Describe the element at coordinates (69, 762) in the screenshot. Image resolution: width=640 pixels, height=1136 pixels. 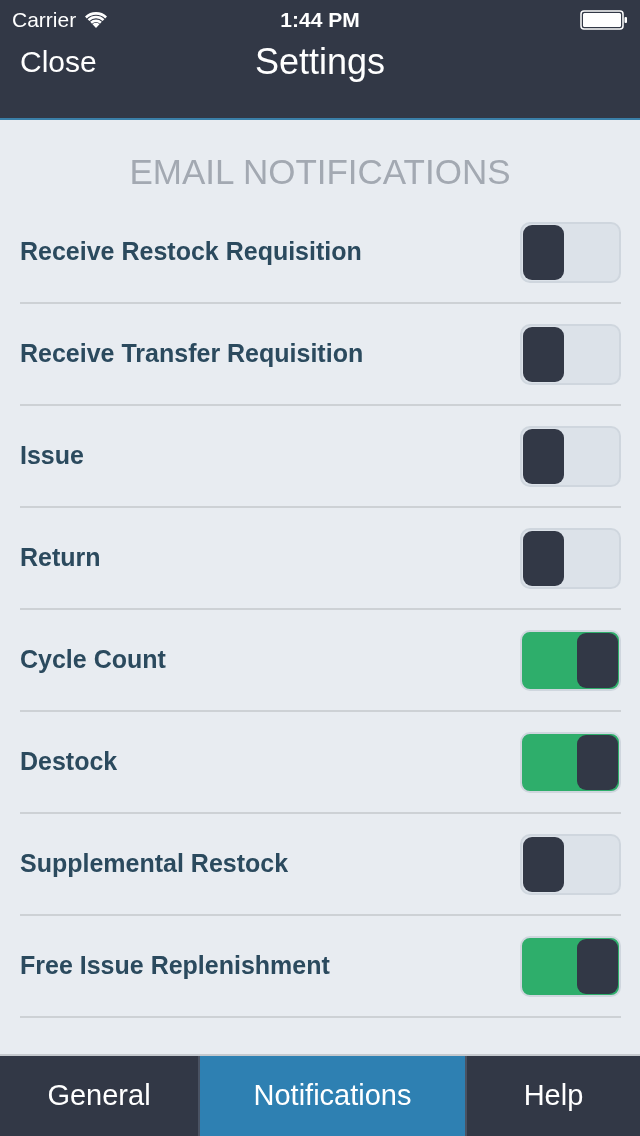
I see `setting-label: Destock` at that location.